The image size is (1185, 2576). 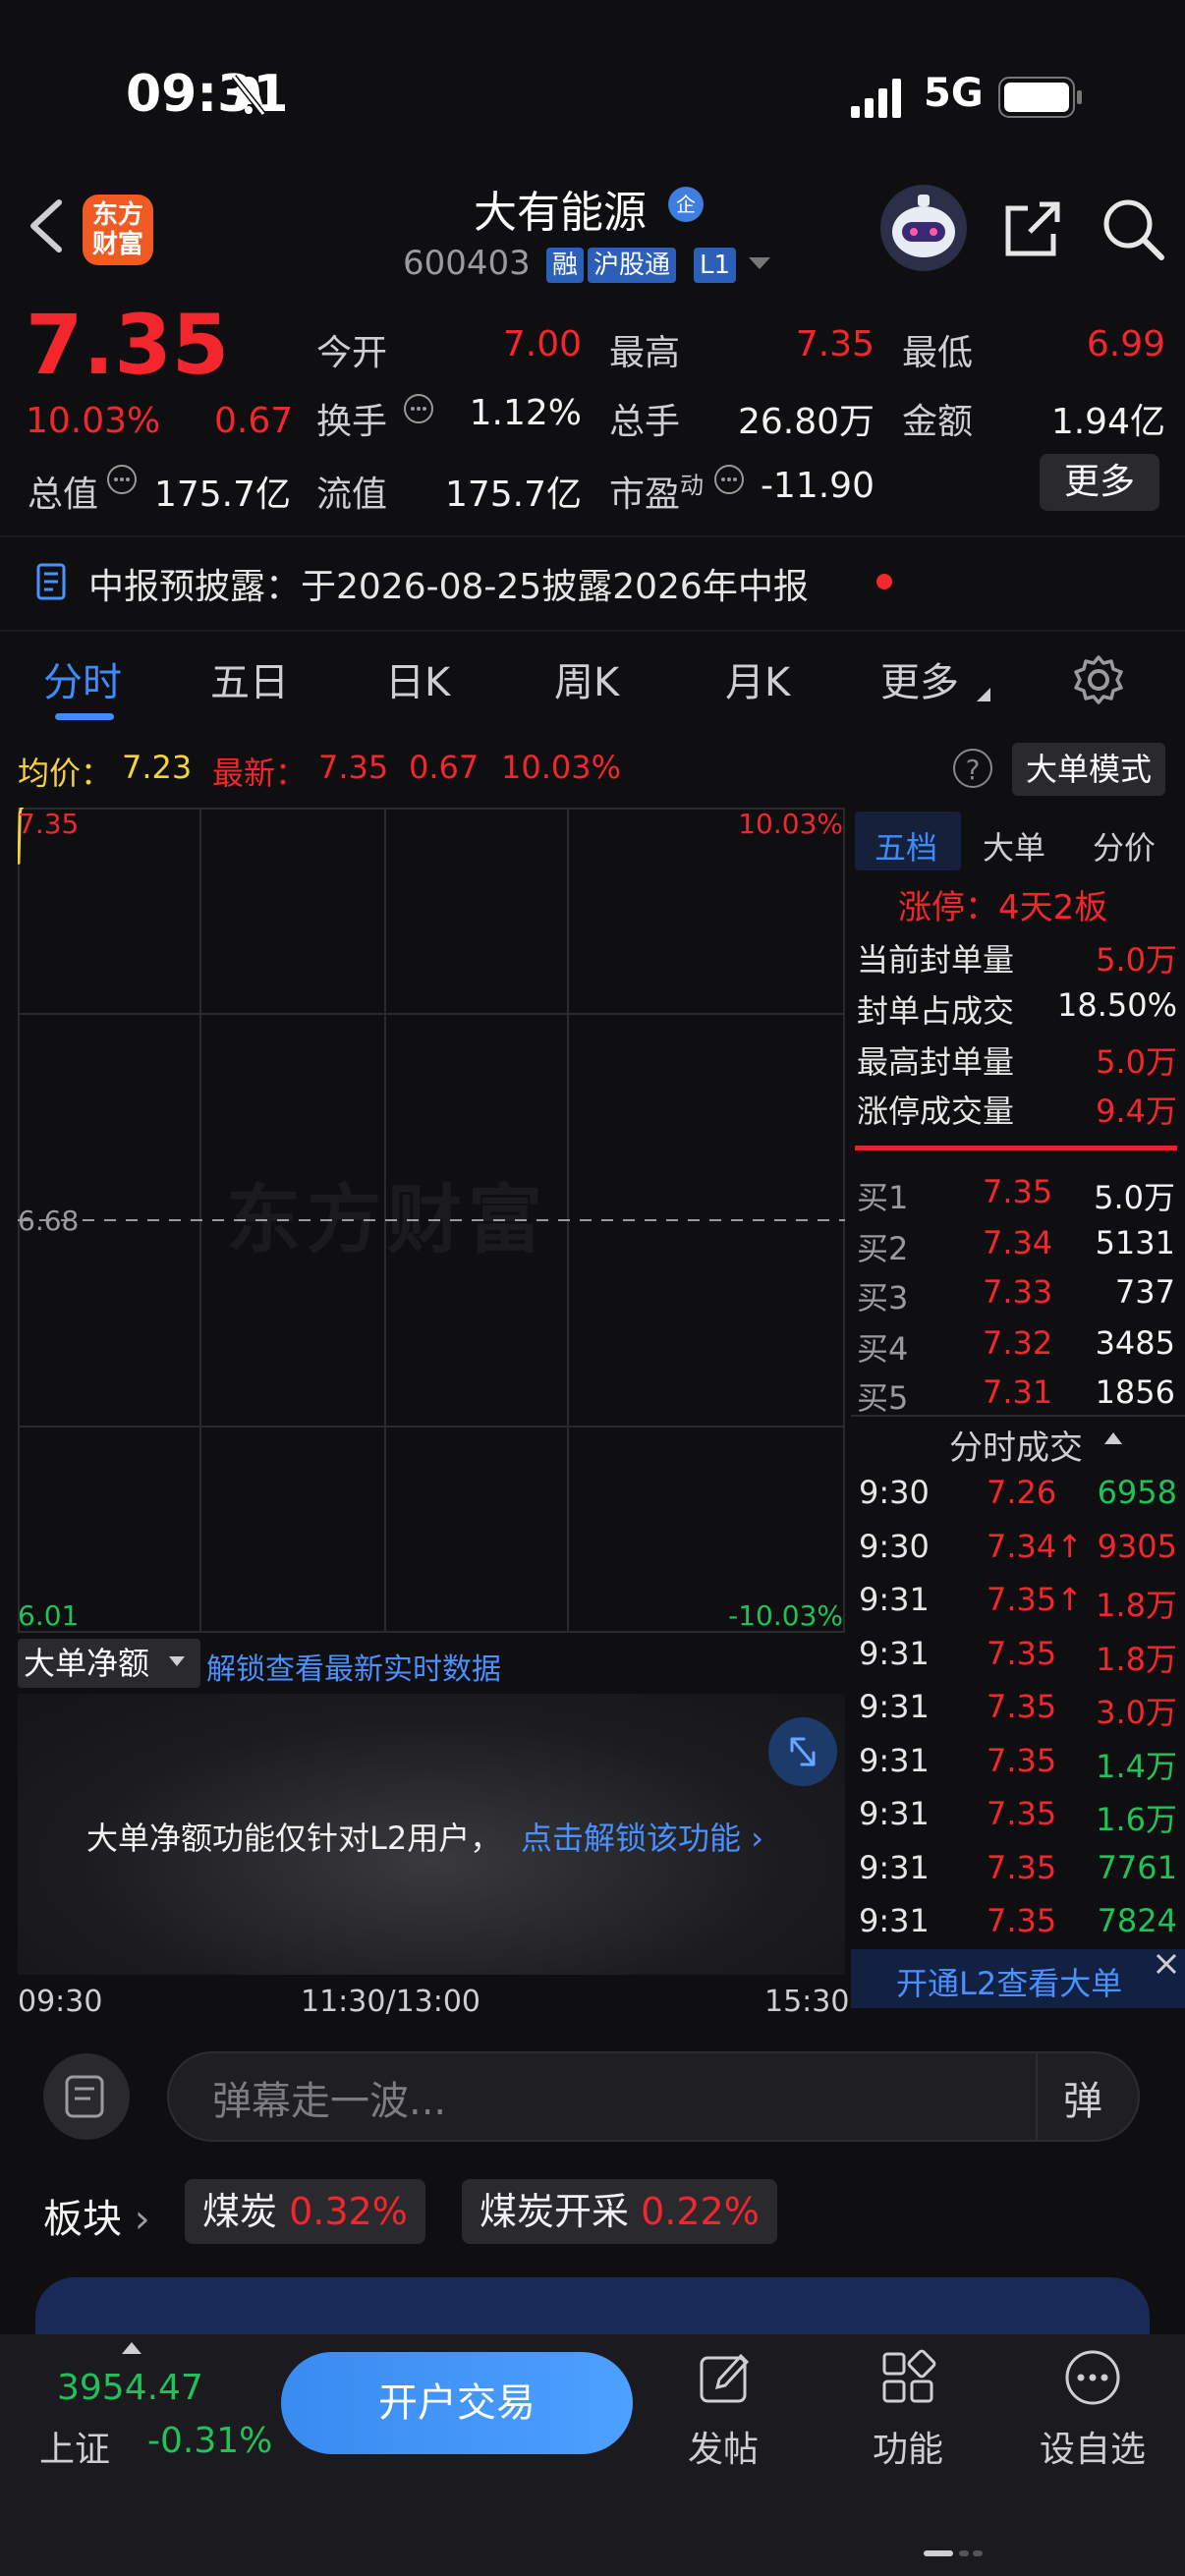 What do you see at coordinates (84, 716) in the screenshot?
I see `active-tab-indicator` at bounding box center [84, 716].